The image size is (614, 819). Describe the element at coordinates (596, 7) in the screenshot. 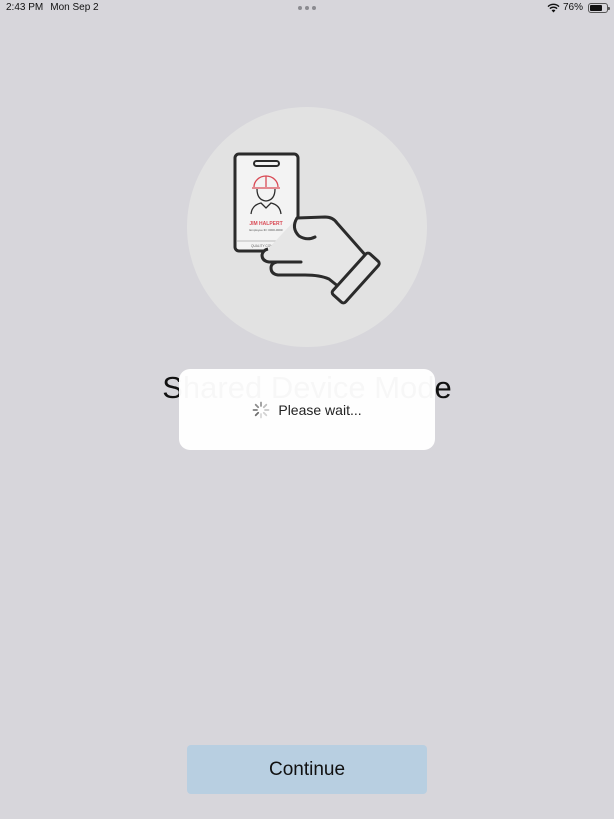

I see `battery-level-fill` at that location.